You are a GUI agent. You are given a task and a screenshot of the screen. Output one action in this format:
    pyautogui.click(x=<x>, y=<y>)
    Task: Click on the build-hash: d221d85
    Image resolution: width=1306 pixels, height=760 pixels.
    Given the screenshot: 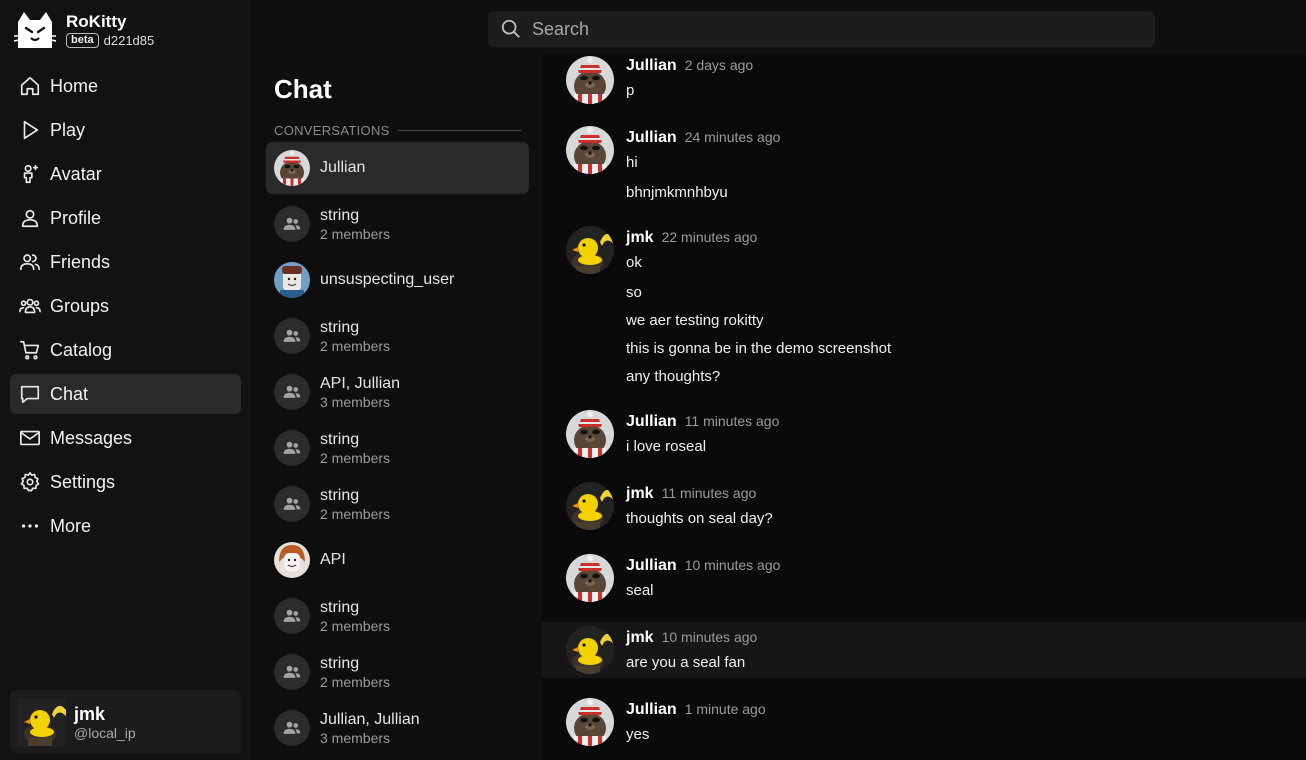 What is the action you would take?
    pyautogui.click(x=129, y=40)
    